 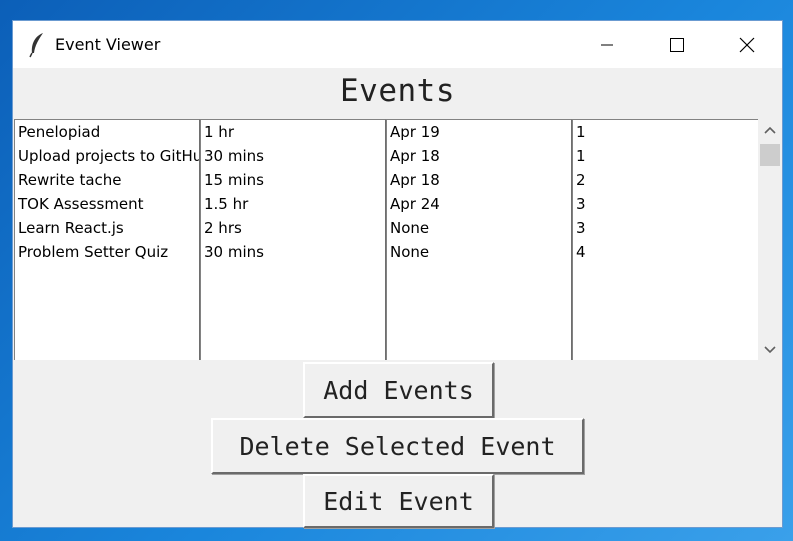 I want to click on list-item: Penelopiad, so click(x=107, y=132).